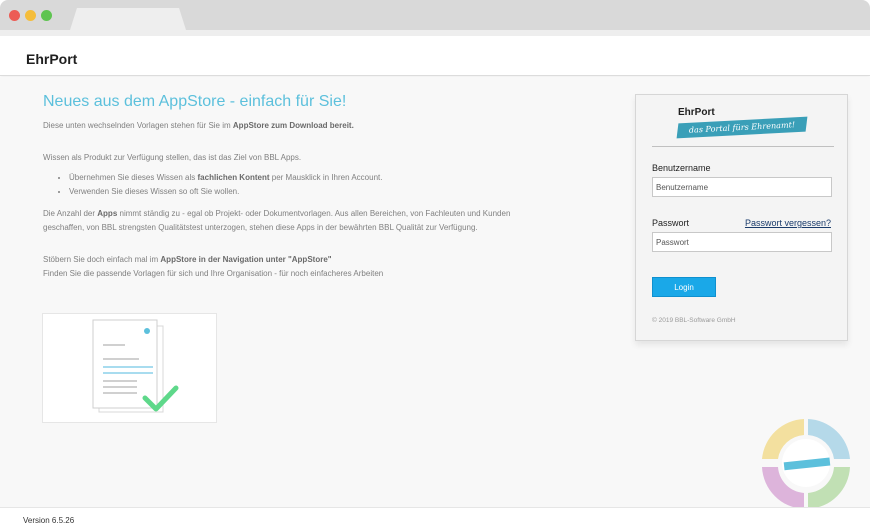  Describe the element at coordinates (49, 520) in the screenshot. I see `version-text: Version 6.5.26` at that location.